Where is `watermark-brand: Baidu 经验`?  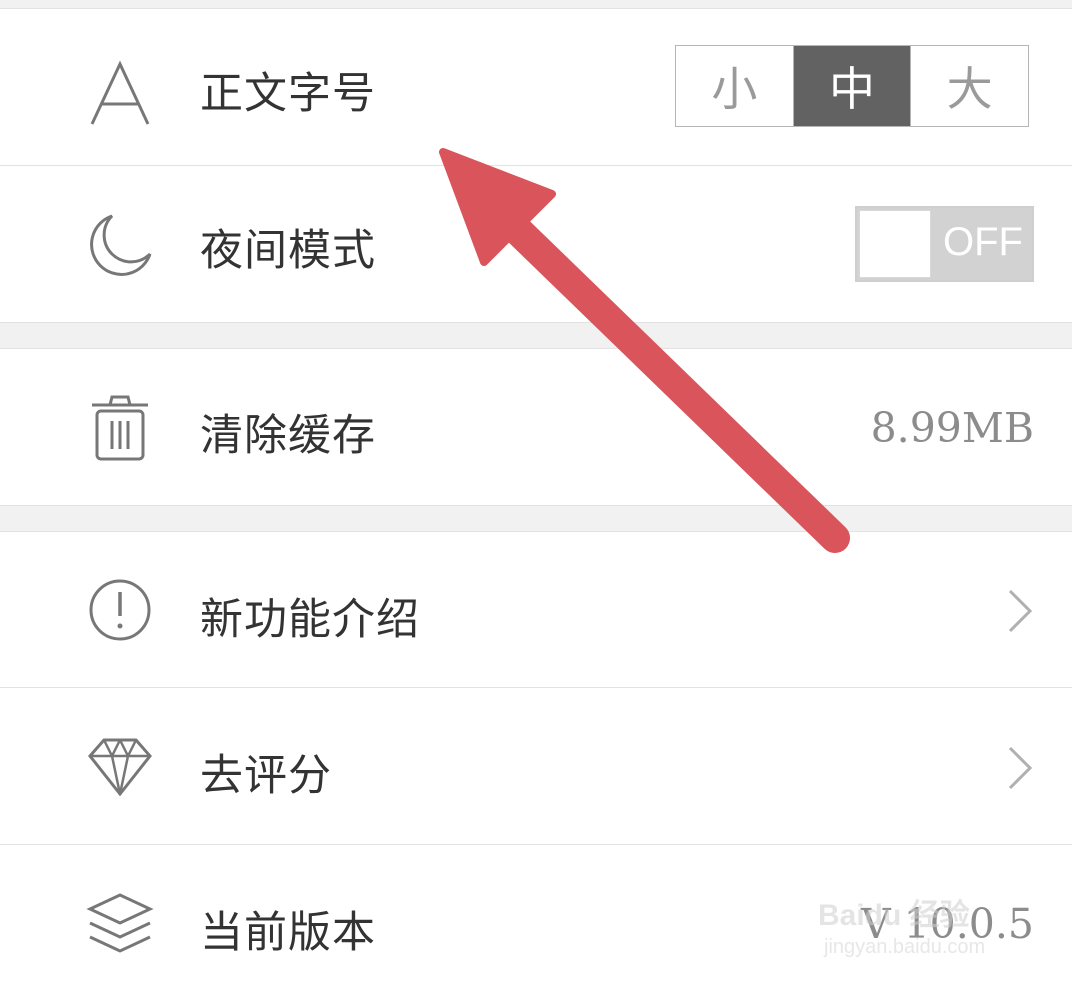
watermark-brand: Baidu 经验 is located at coordinates (894, 915).